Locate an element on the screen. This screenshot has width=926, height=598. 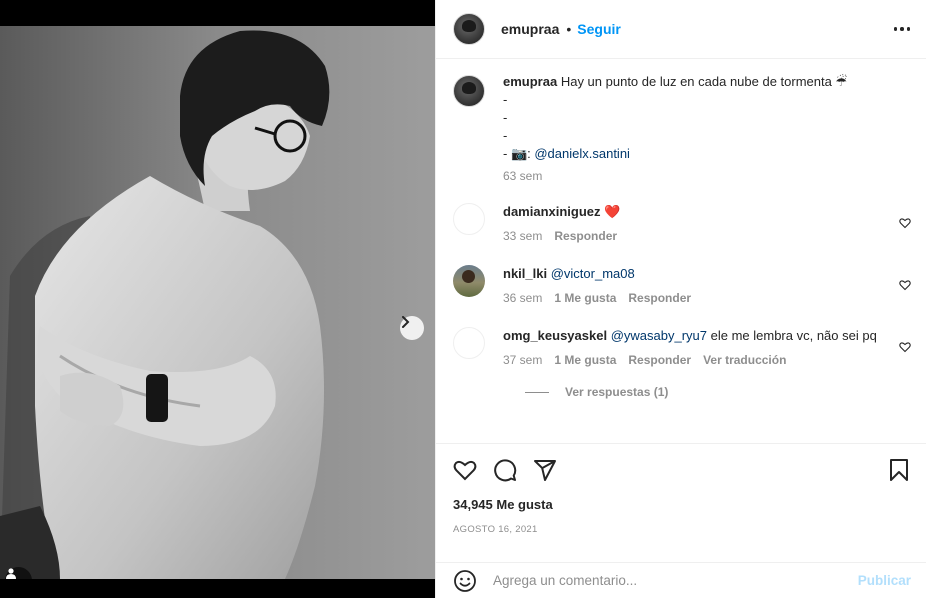
comment-username: damianxiniguez is located at coordinates (552, 211).